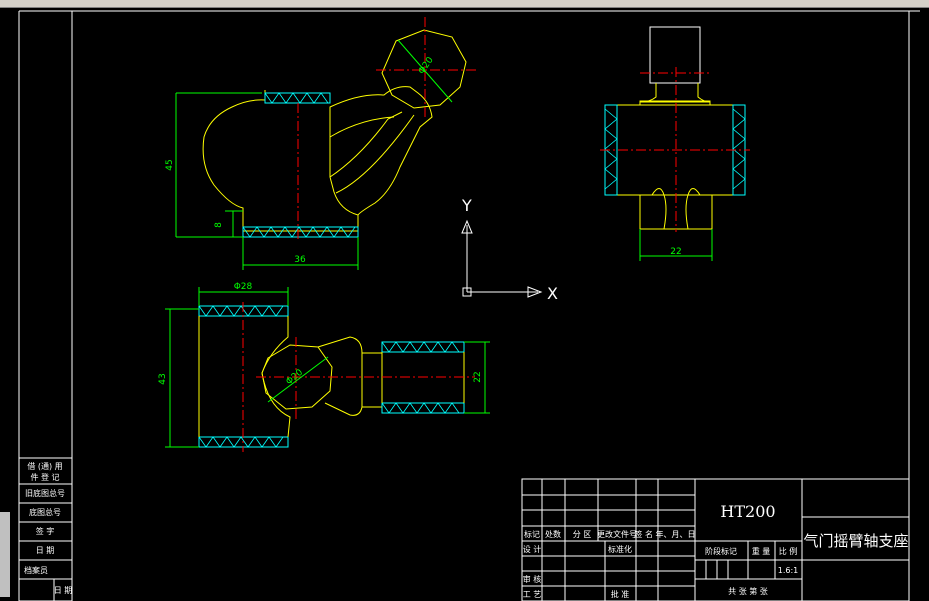  What do you see at coordinates (63, 590) in the screenshot?
I see `left-table-r8: 日 期` at bounding box center [63, 590].